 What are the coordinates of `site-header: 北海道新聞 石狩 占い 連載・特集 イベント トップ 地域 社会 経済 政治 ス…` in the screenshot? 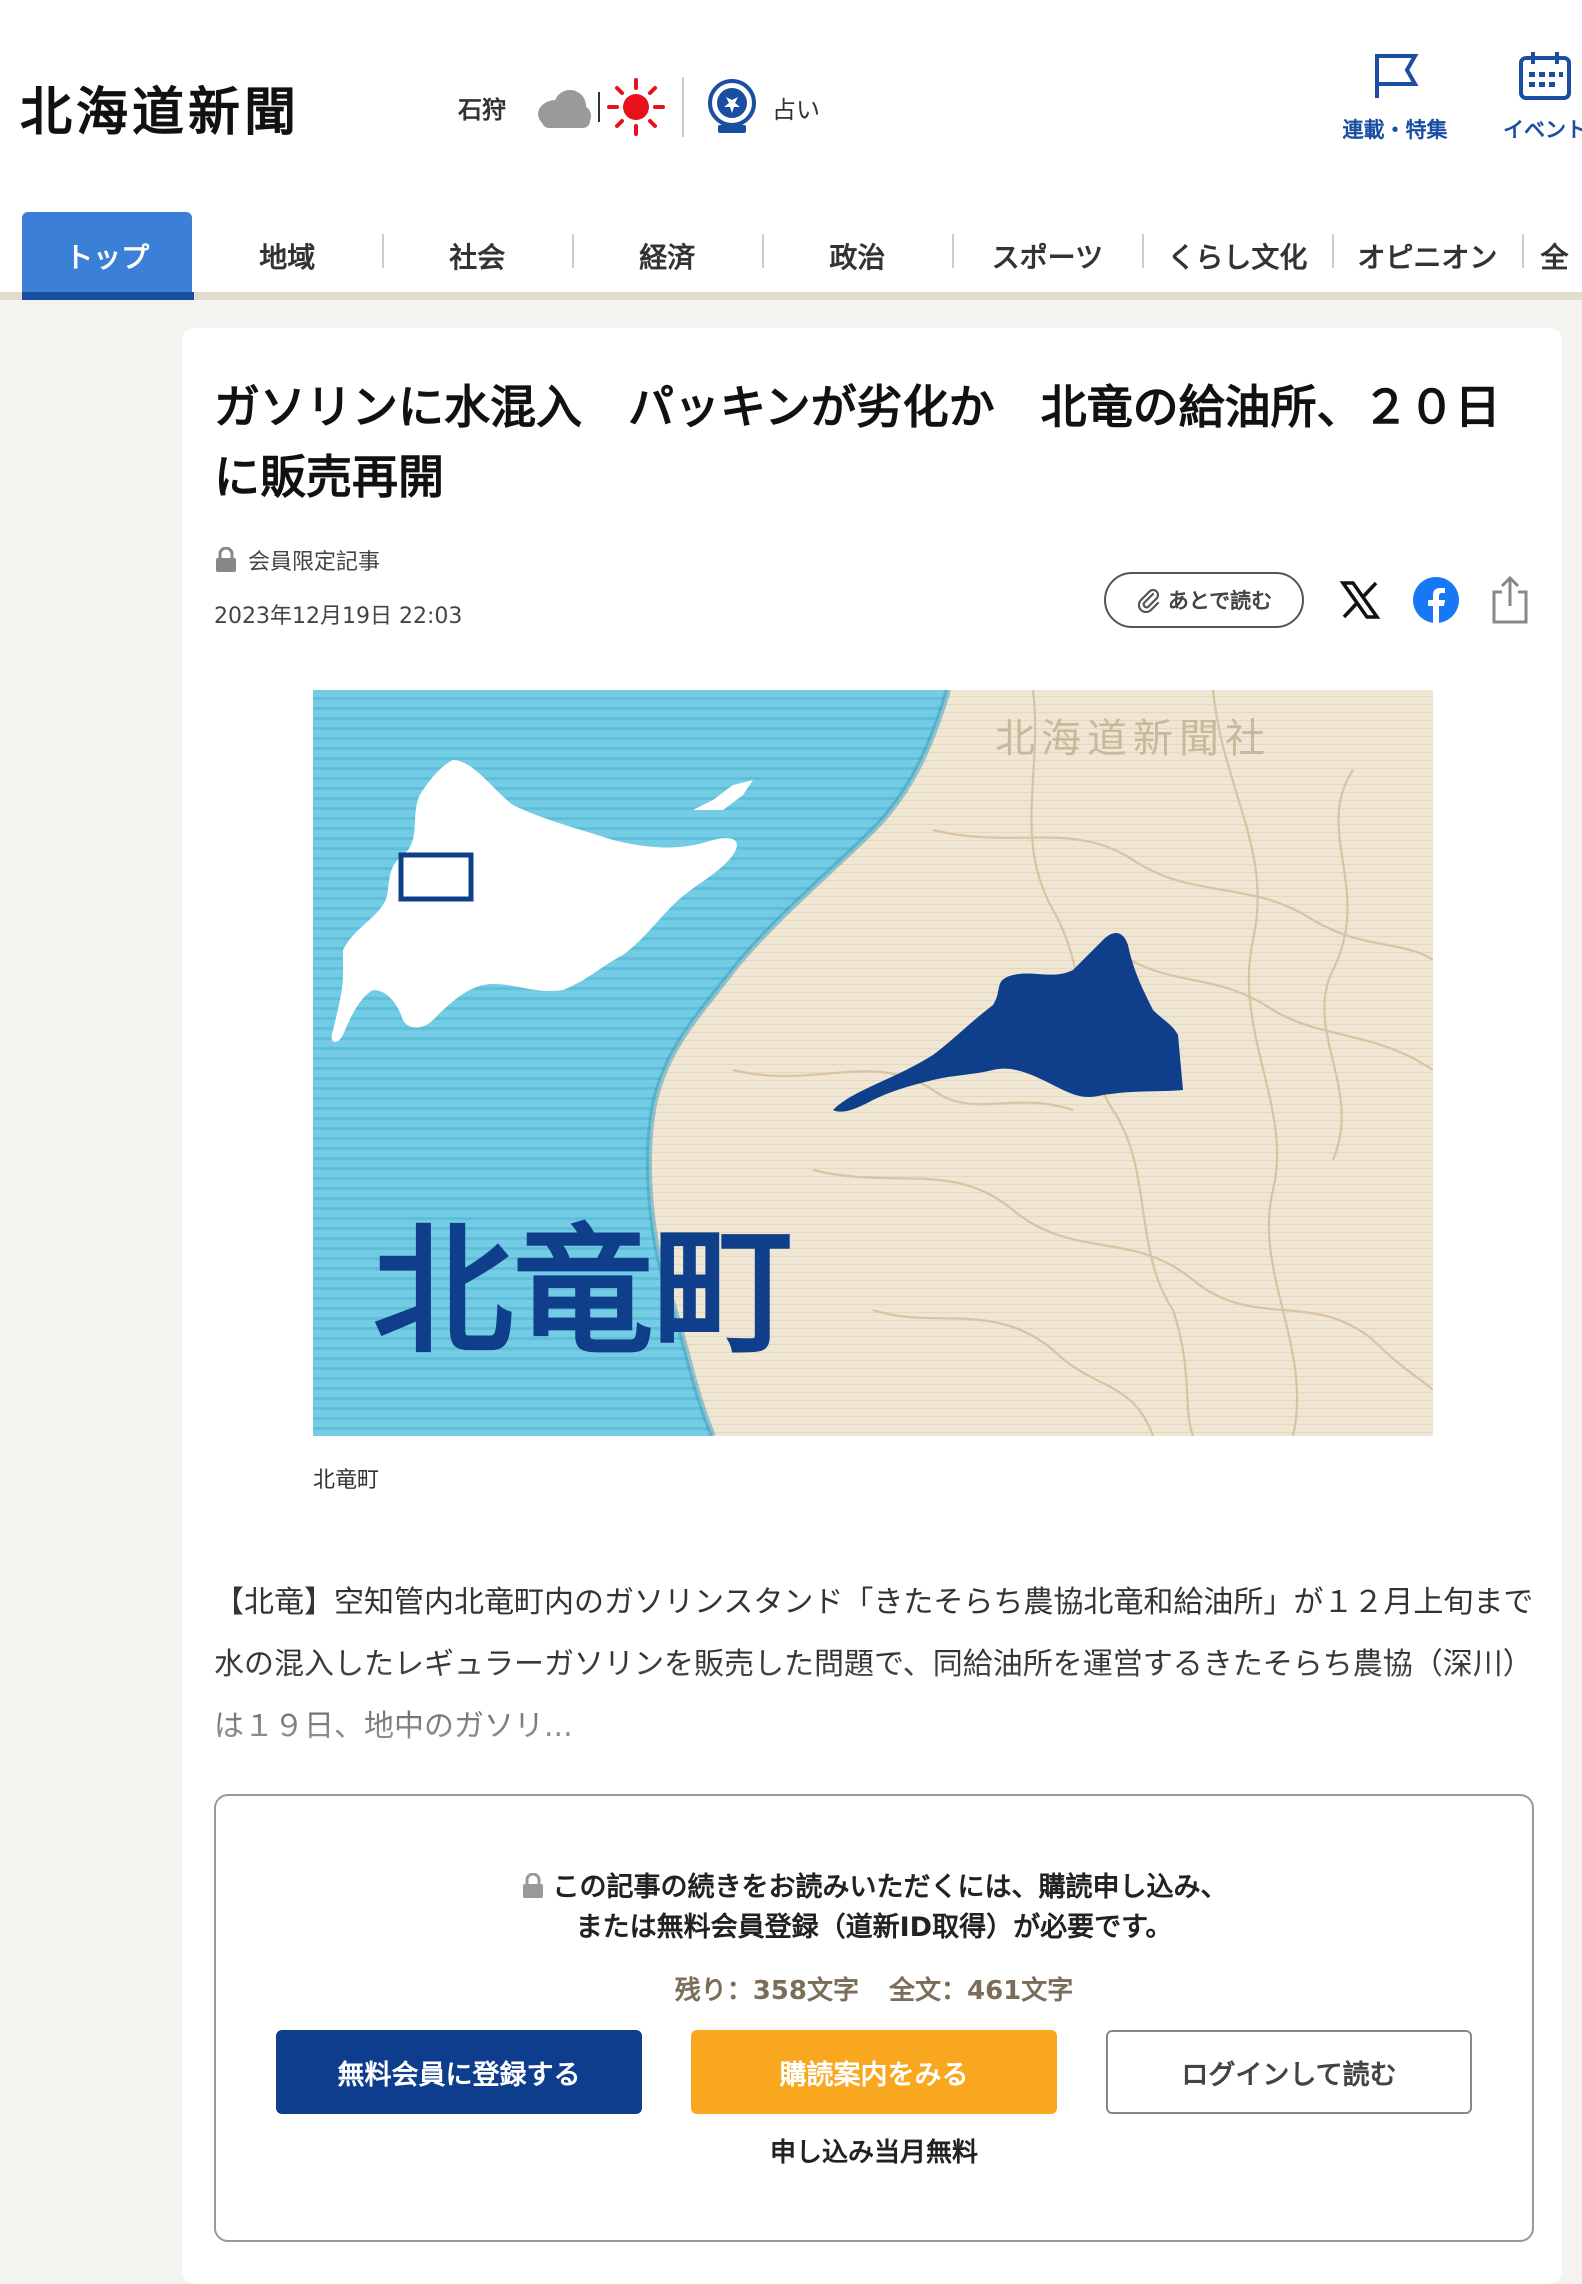 It's located at (791, 150).